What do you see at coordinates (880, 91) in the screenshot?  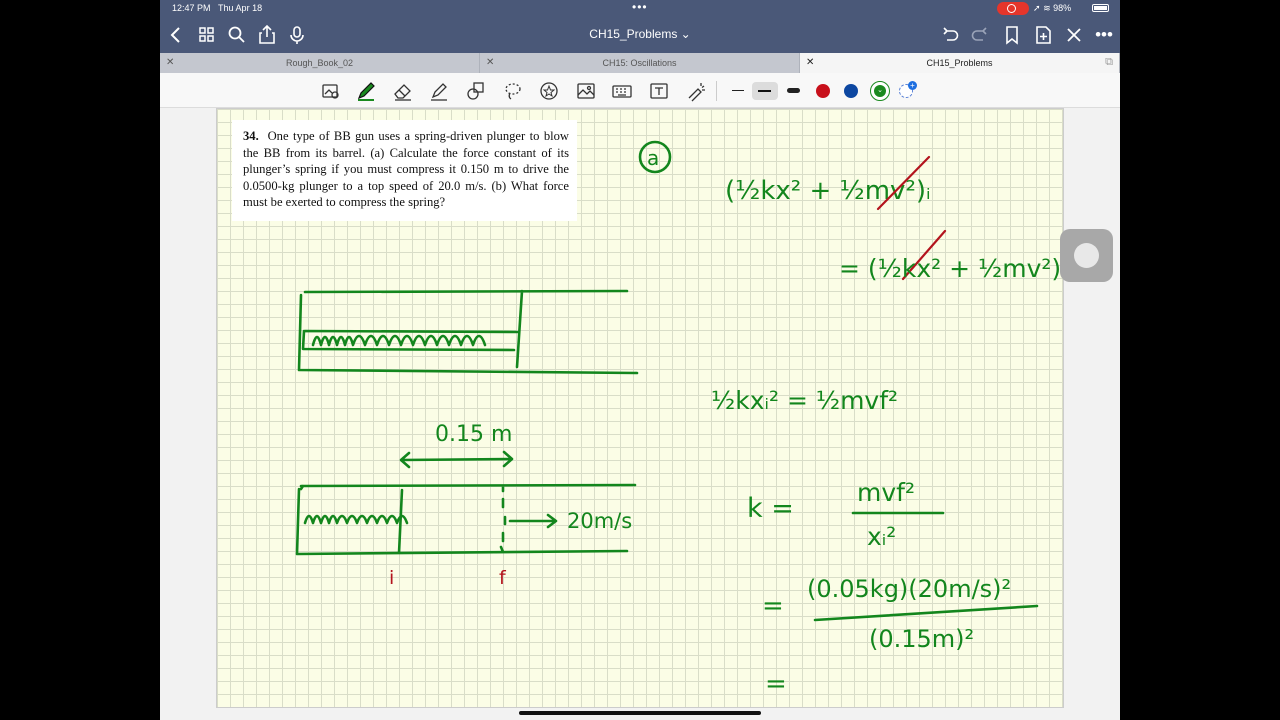 I see `color-green-swatch-selected: ⌄` at bounding box center [880, 91].